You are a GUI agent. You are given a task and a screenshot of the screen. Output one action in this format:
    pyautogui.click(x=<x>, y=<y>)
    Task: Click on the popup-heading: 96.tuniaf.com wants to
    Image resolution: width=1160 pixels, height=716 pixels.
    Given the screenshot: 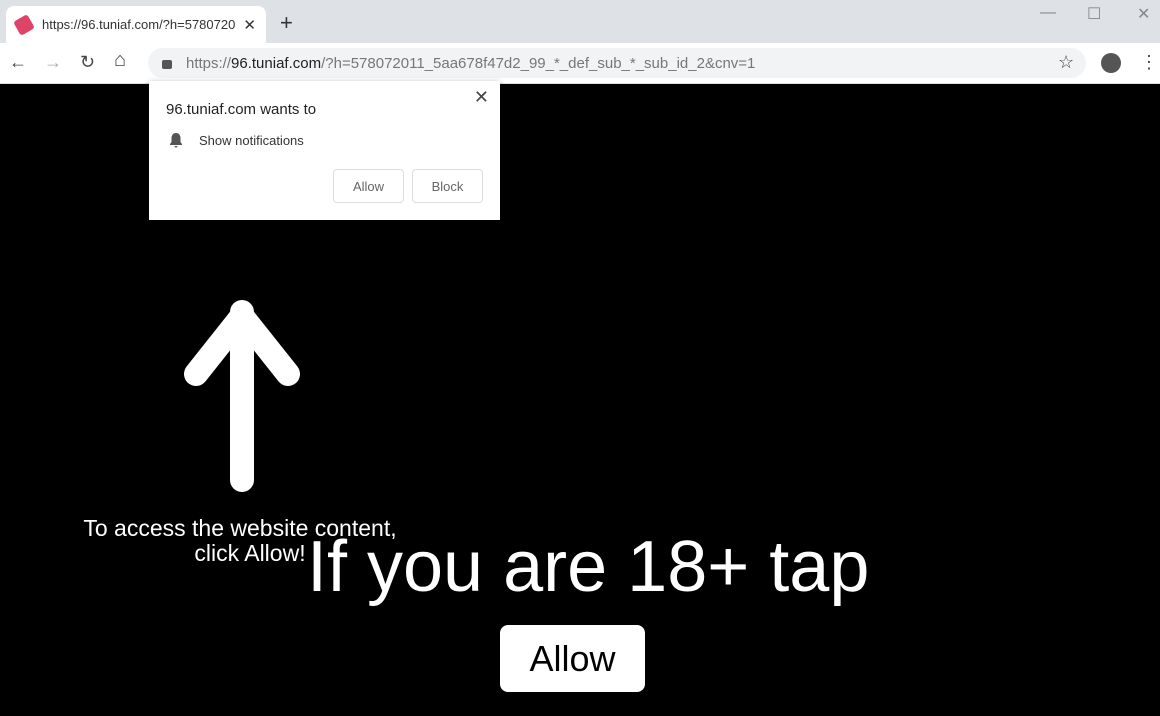 What is the action you would take?
    pyautogui.click(x=241, y=109)
    